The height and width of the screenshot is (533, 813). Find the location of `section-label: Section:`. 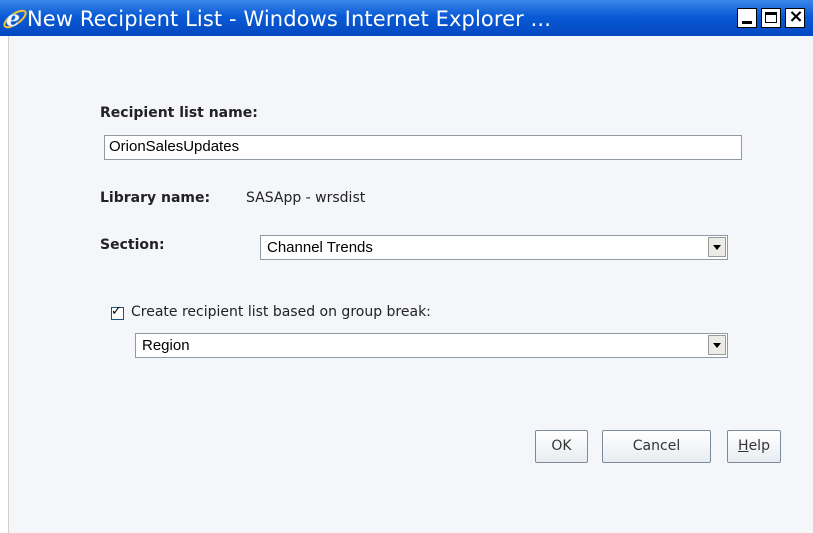

section-label: Section: is located at coordinates (132, 245).